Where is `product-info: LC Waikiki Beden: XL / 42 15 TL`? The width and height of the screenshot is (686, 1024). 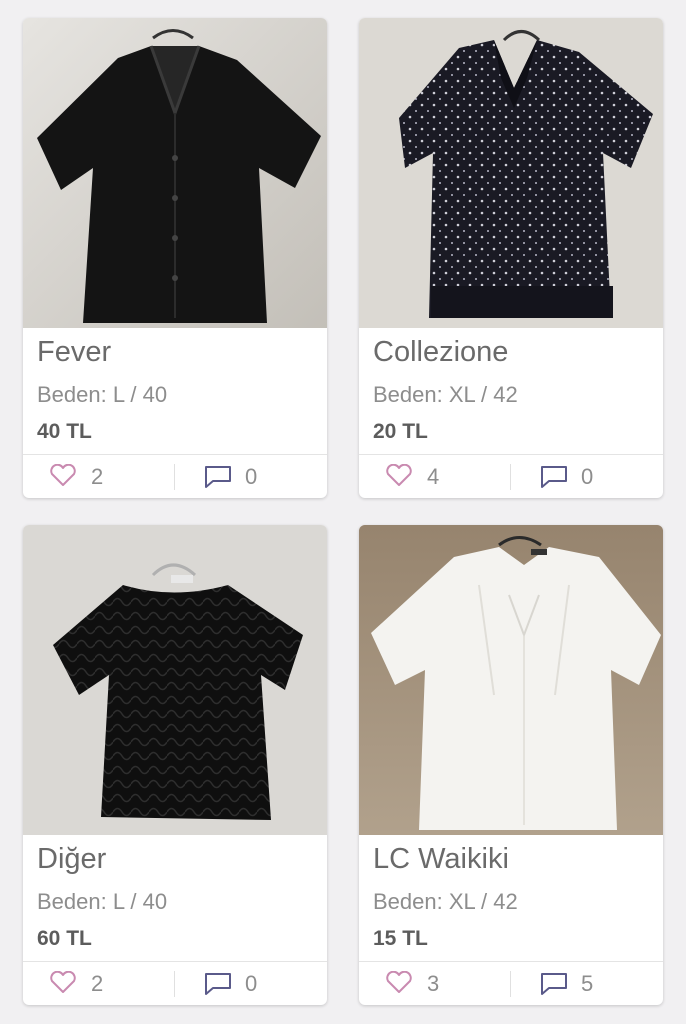
product-info: LC Waikiki Beden: XL / 42 15 TL is located at coordinates (511, 898).